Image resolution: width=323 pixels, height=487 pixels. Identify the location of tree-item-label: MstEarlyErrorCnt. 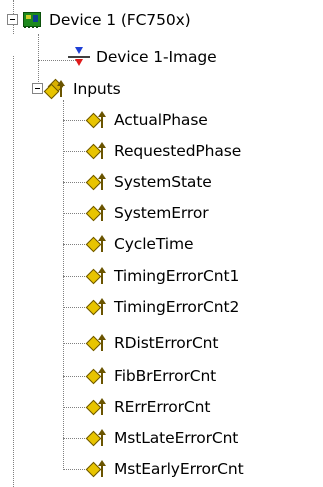
(179, 469).